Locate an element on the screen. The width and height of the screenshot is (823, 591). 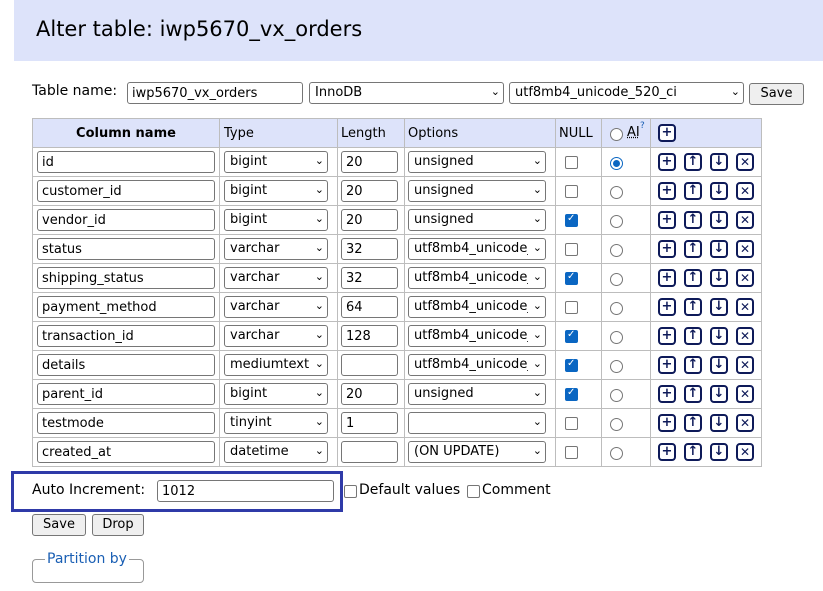
comment-checkbox is located at coordinates (473, 491).